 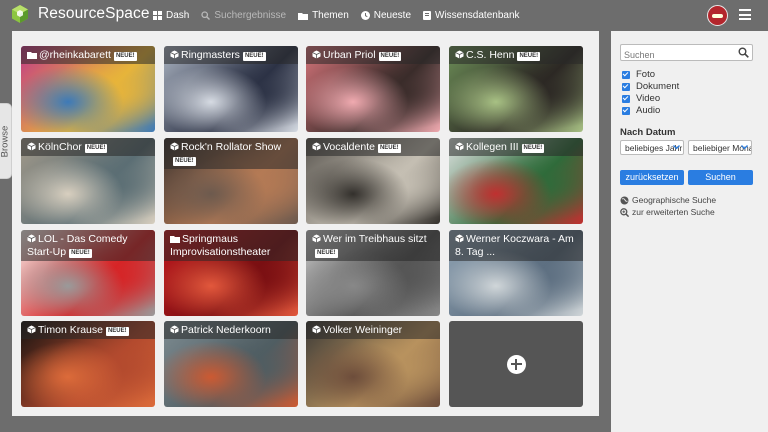 I want to click on collection-tile: LOL - Das Comedy Start-Up NEUE!, so click(x=88, y=273).